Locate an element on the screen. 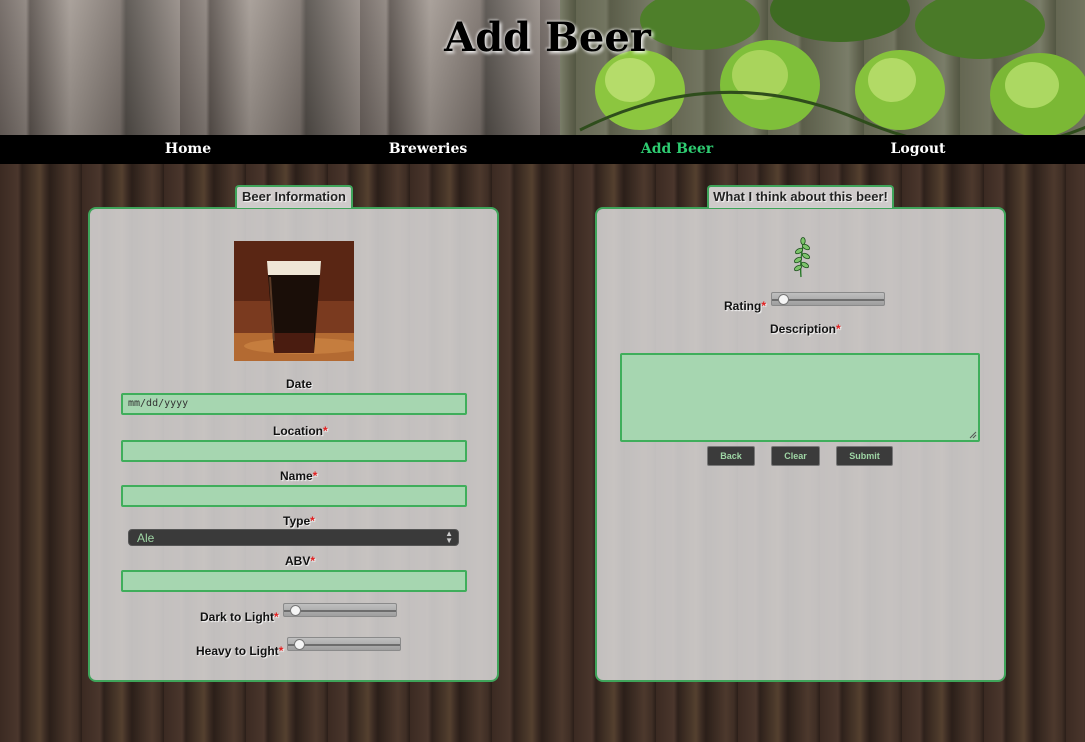 The image size is (1085, 742). heavy-to-light-slider is located at coordinates (344, 644).